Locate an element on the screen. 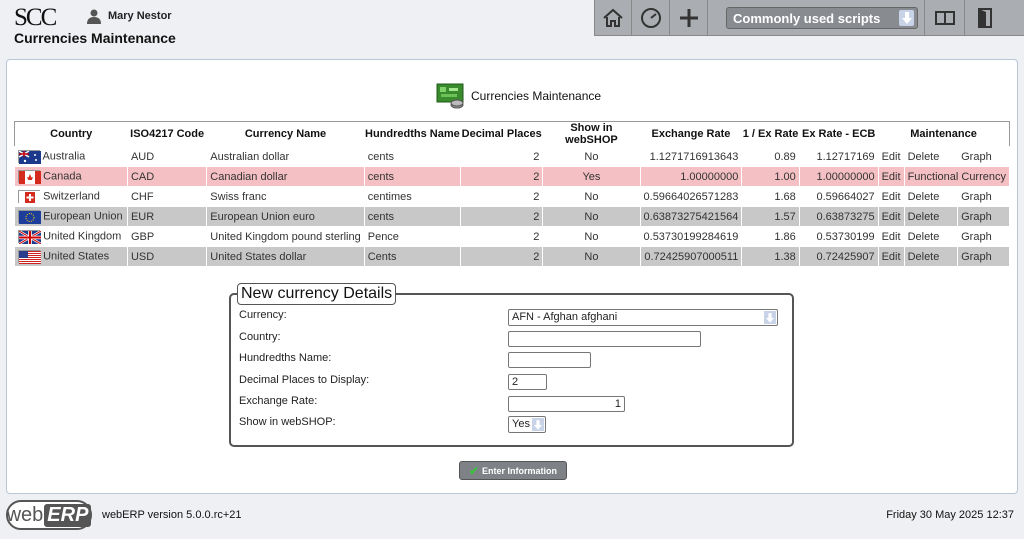 This screenshot has width=1024, height=539. show-in-webshop-label: Show in webSHOP: is located at coordinates (287, 422).